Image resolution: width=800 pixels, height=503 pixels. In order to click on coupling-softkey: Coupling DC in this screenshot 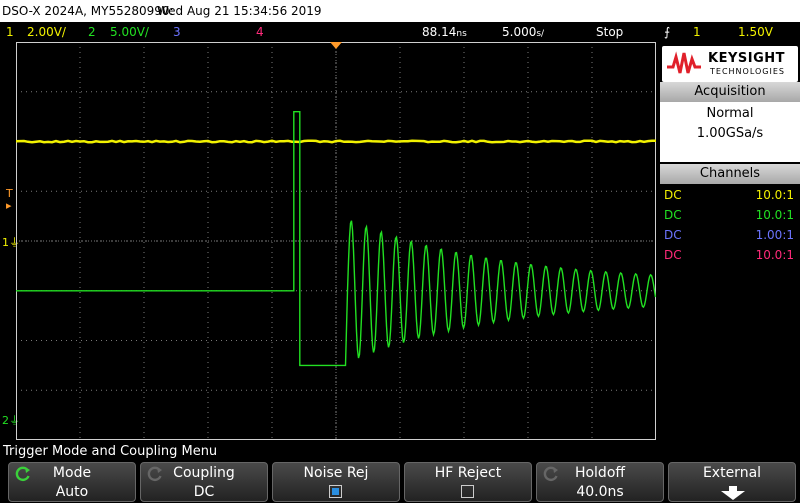, I will do `click(204, 482)`.